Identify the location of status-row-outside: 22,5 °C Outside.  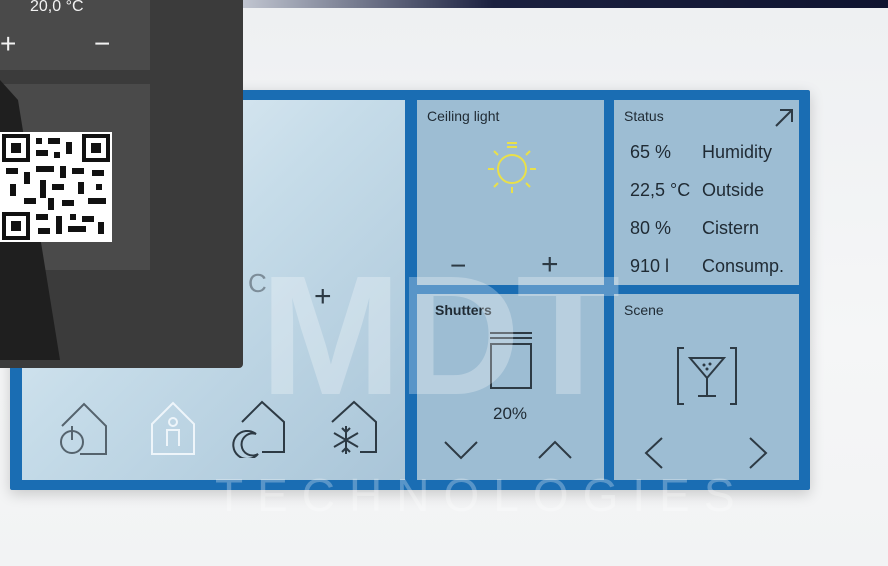
(697, 190).